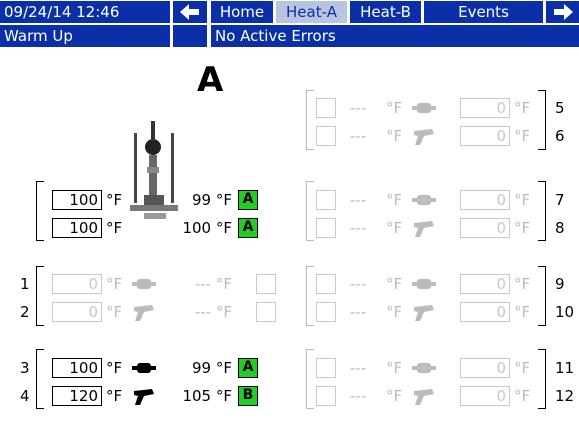 This screenshot has width=579, height=430. I want to click on error-status: No Active Errors, so click(395, 36).